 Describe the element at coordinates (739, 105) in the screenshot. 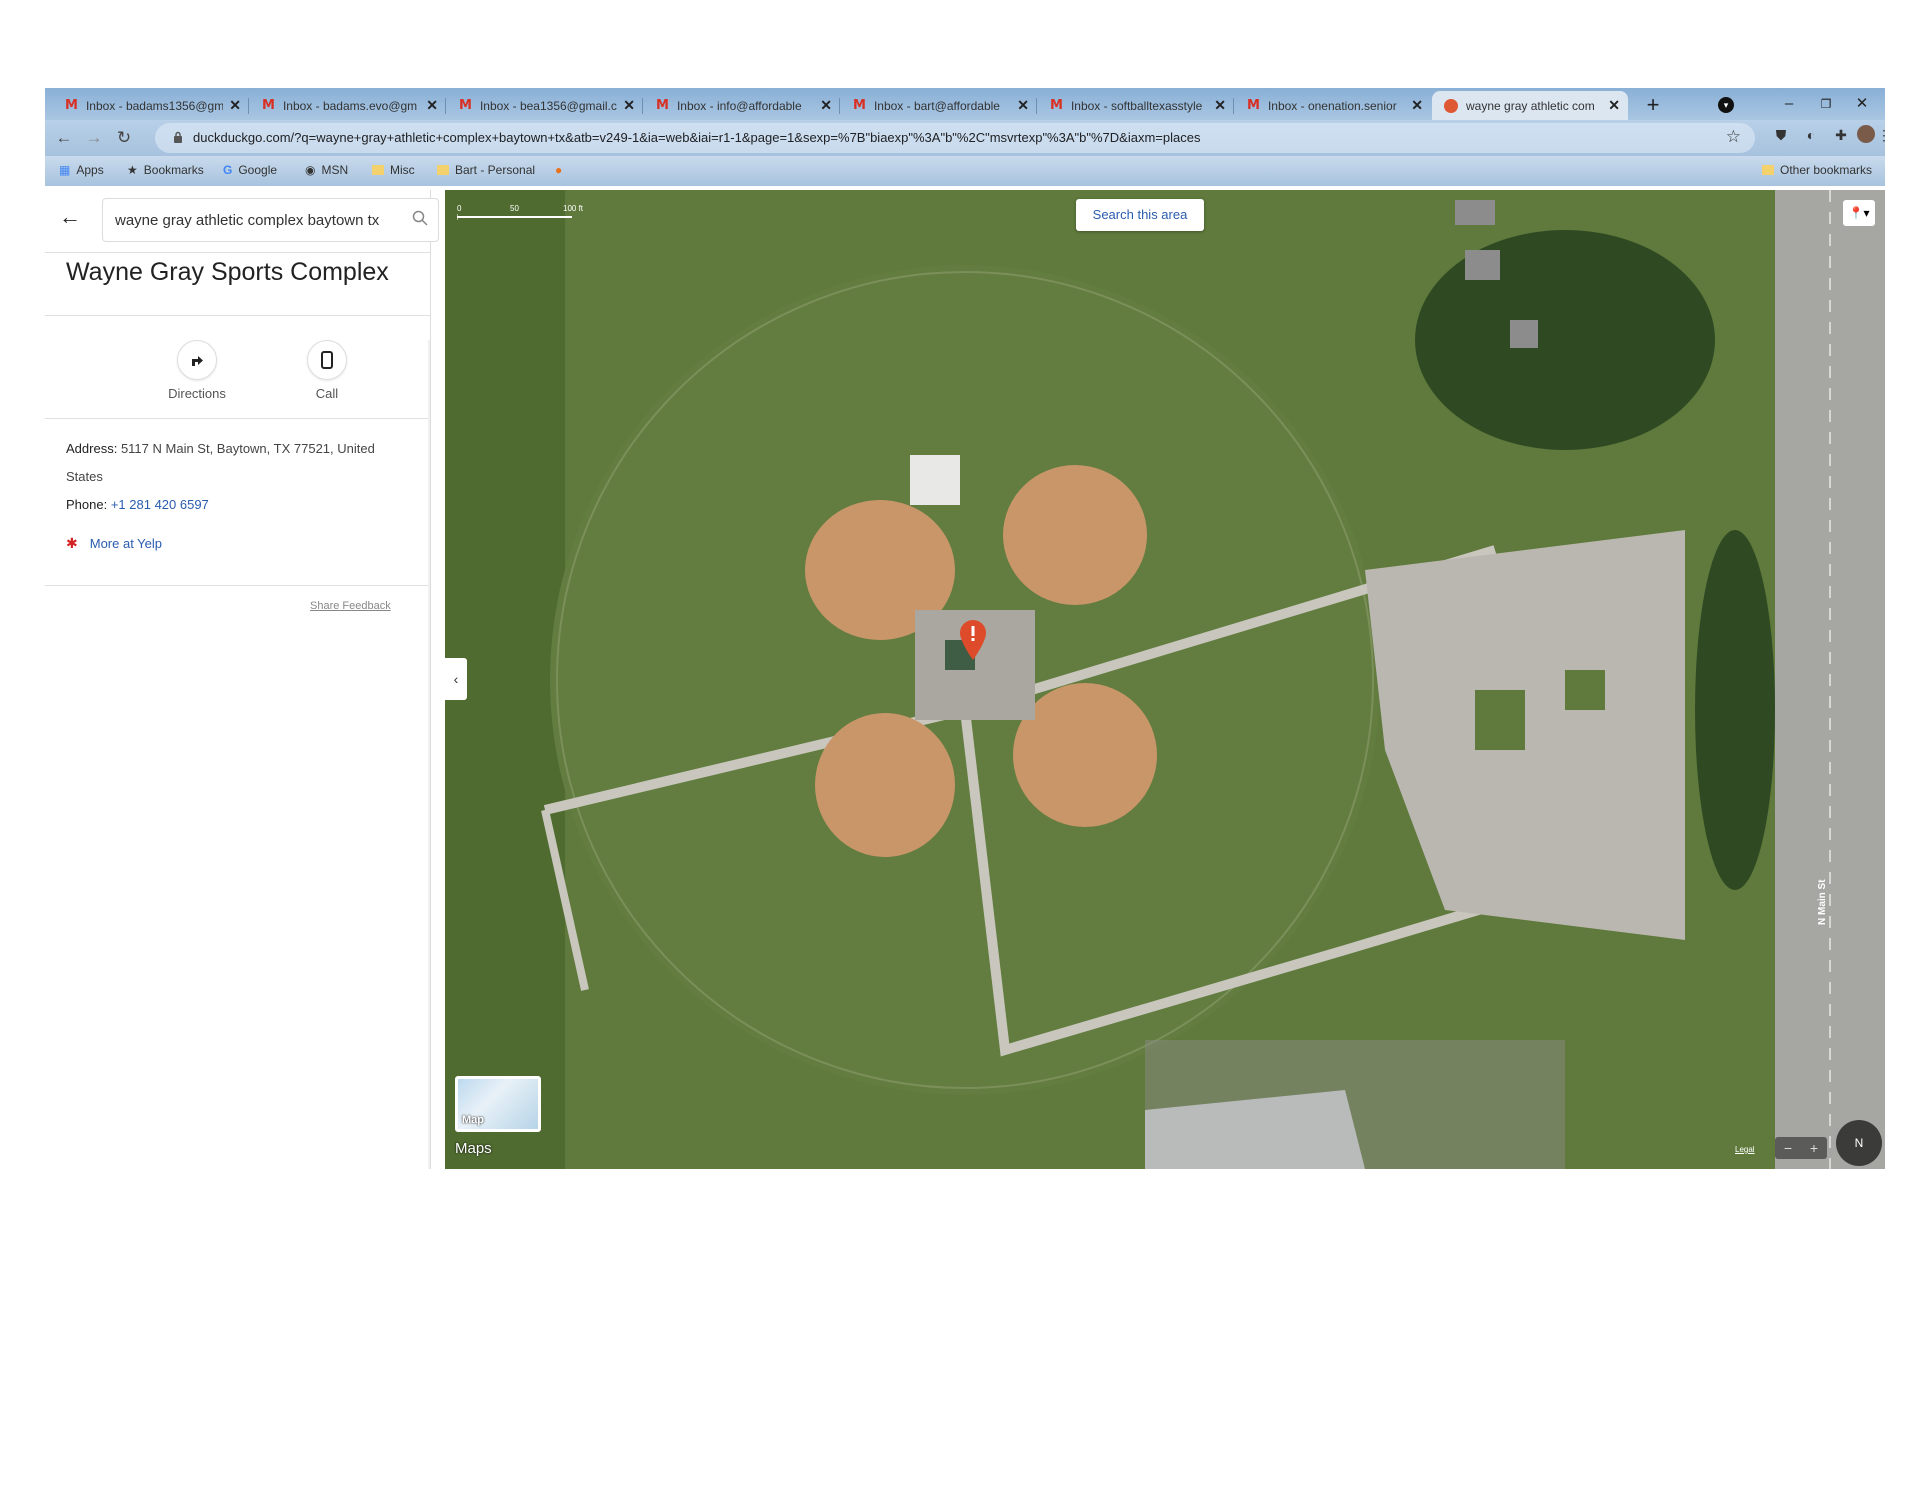

I see `tab-title: Inbox - info@affordable` at that location.